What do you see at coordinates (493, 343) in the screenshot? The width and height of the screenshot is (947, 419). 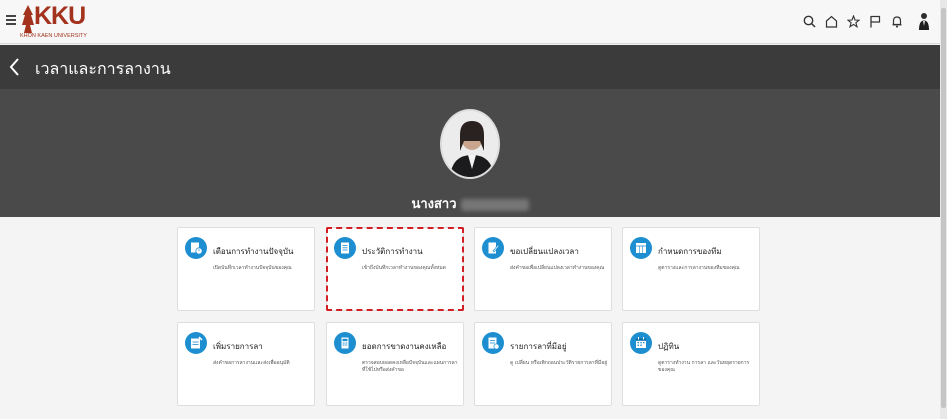 I see `leave-list-icon` at bounding box center [493, 343].